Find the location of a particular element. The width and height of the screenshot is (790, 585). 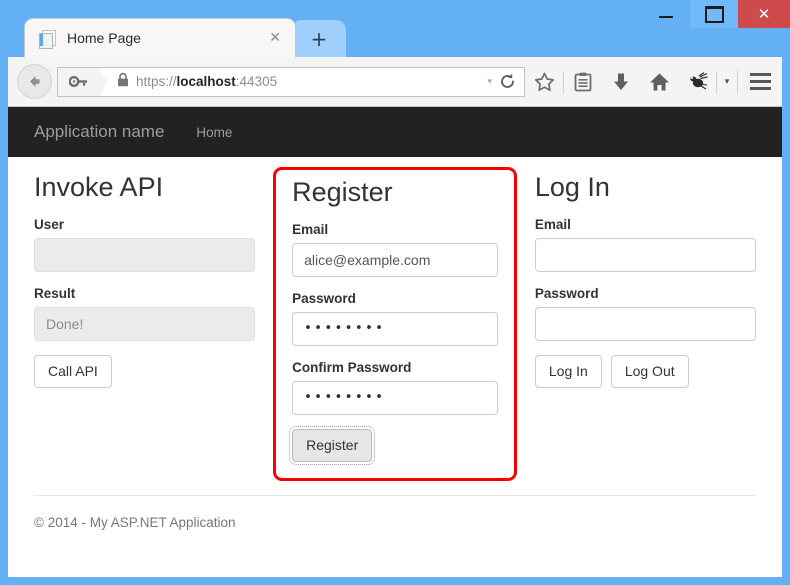

footer-divider: © 2014 - My ASP.NET Application is located at coordinates (395, 513).